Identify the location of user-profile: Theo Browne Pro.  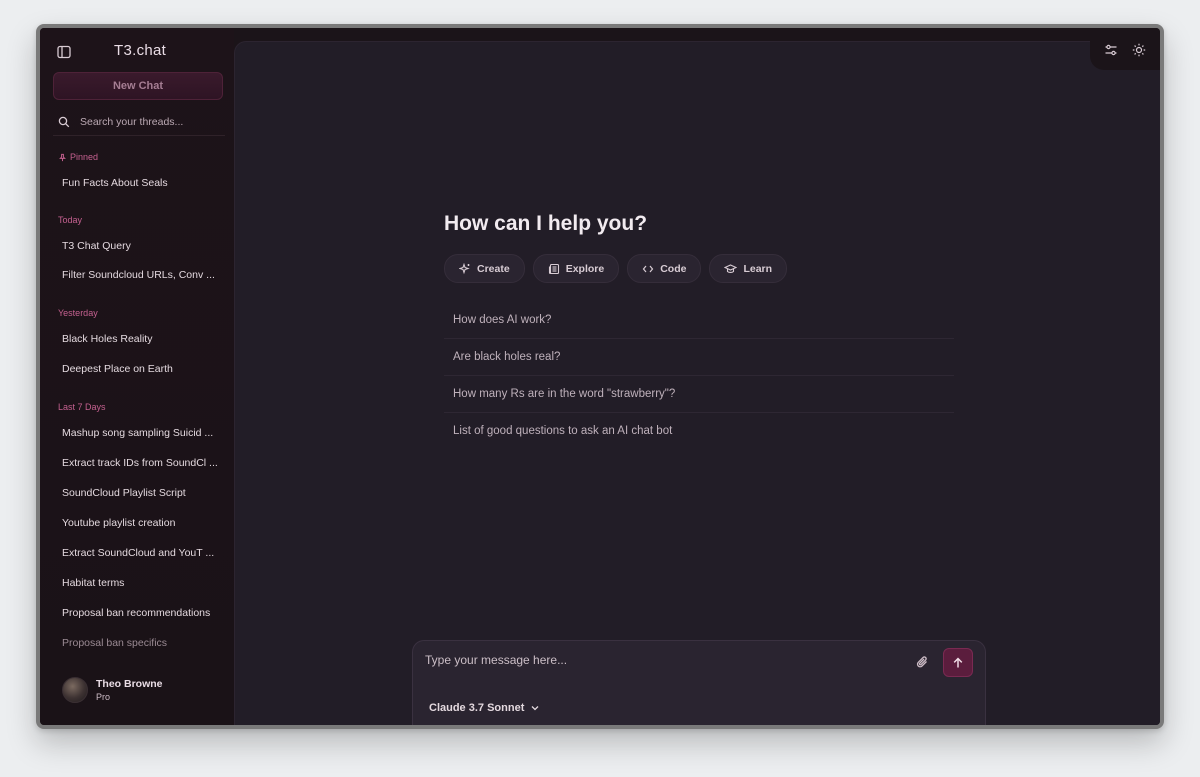
(112, 690).